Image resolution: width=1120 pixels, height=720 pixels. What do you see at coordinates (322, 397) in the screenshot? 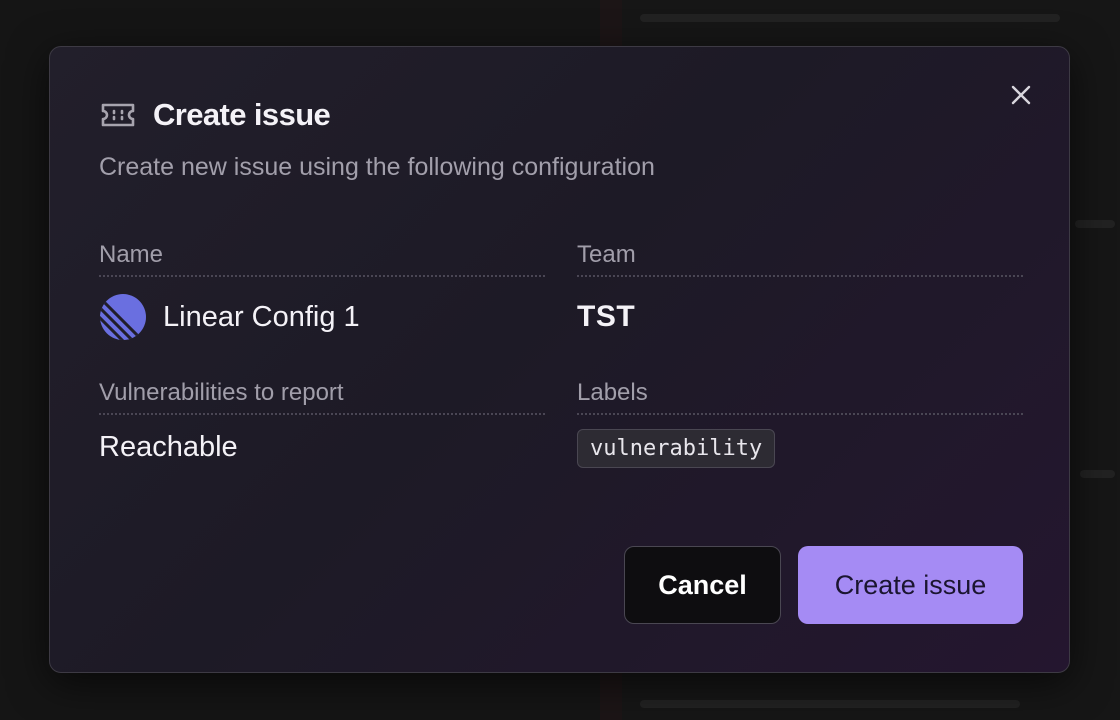
I see `vulnerabilities-label: Vulnerabilities to report` at bounding box center [322, 397].